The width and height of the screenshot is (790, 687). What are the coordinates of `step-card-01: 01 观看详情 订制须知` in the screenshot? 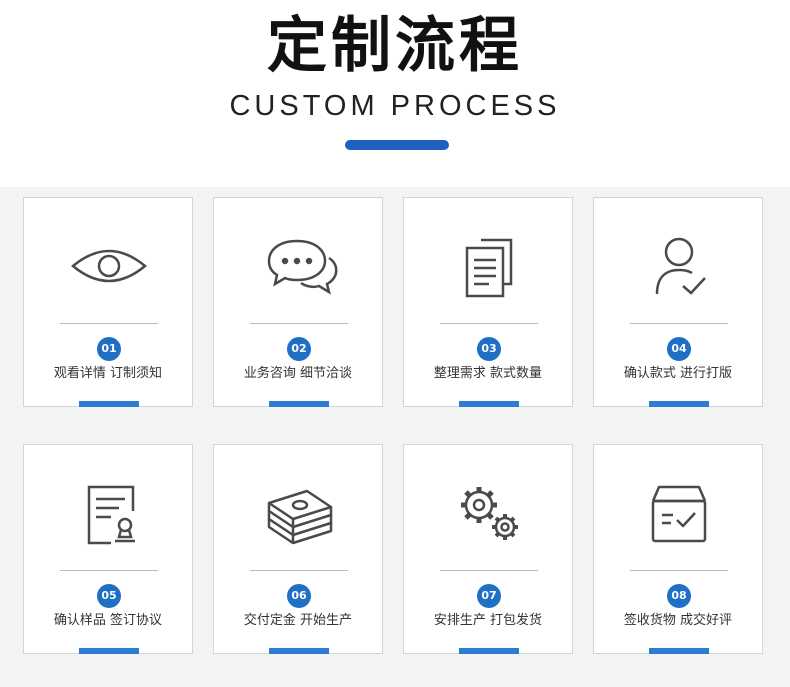 It's located at (108, 302).